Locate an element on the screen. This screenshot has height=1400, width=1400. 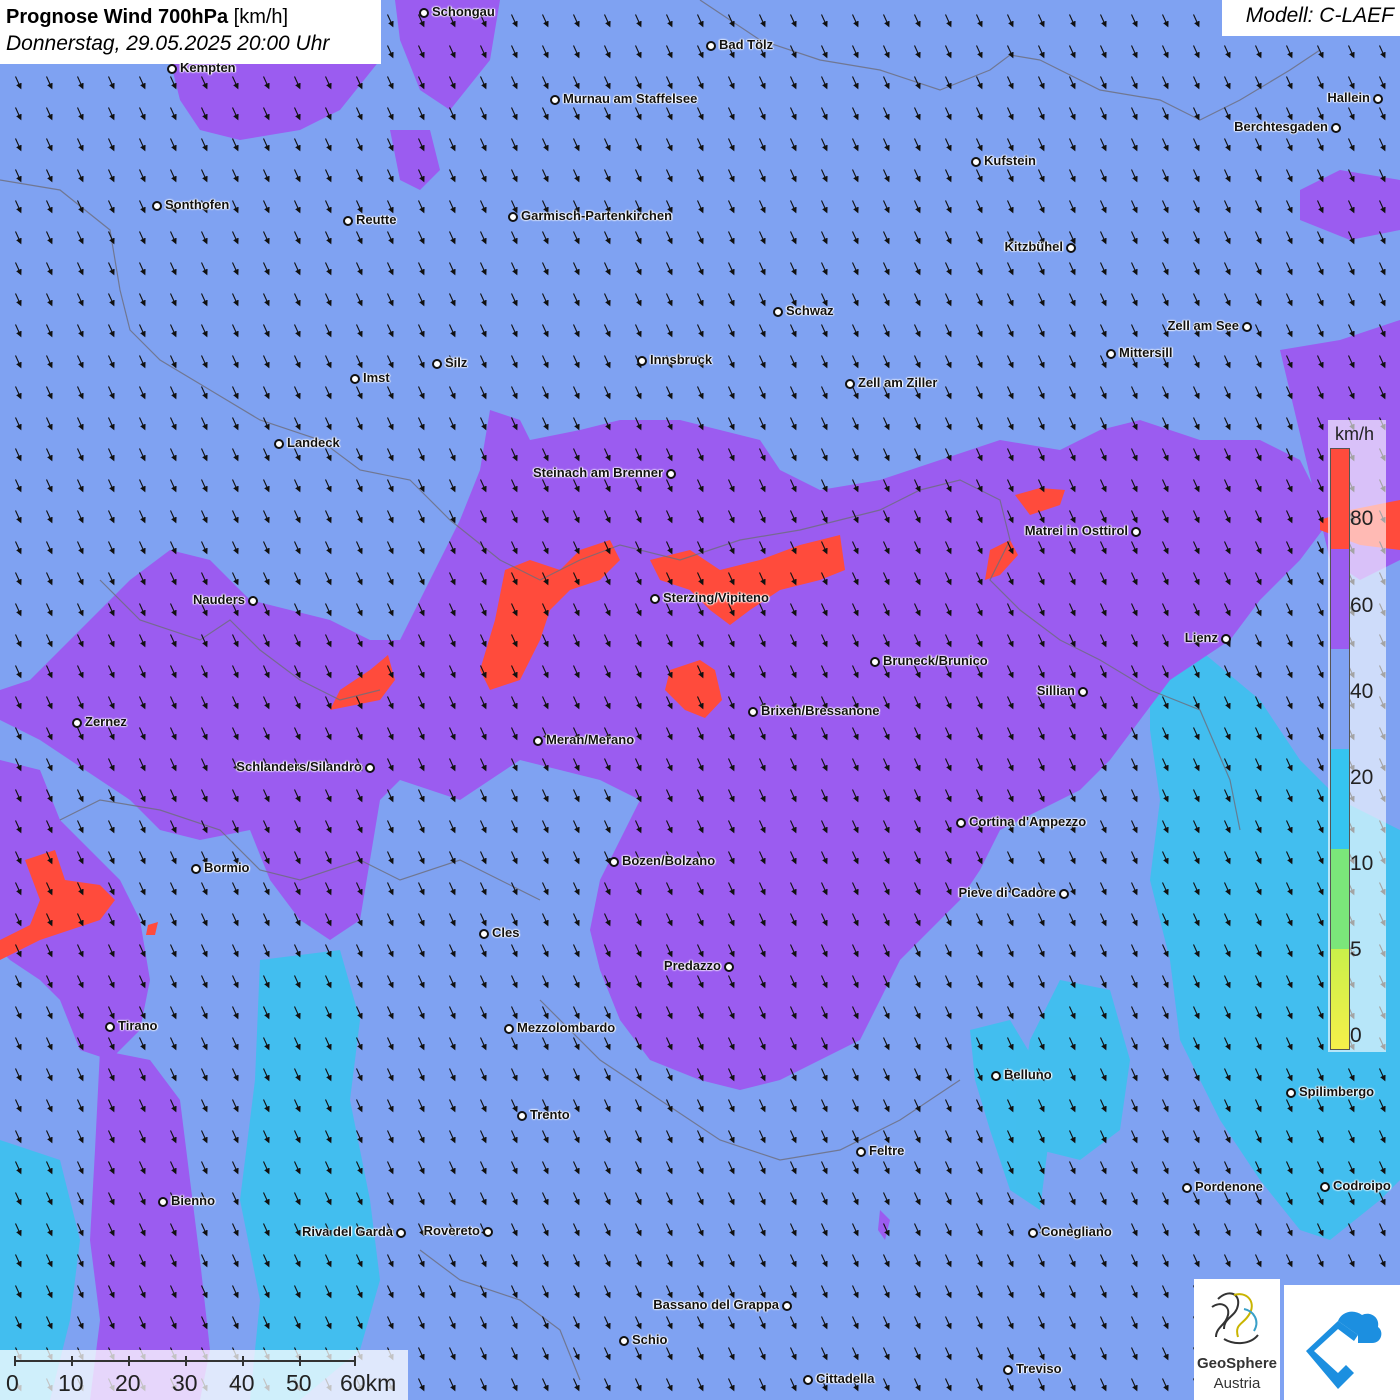
city-label: Kempten is located at coordinates (208, 67).